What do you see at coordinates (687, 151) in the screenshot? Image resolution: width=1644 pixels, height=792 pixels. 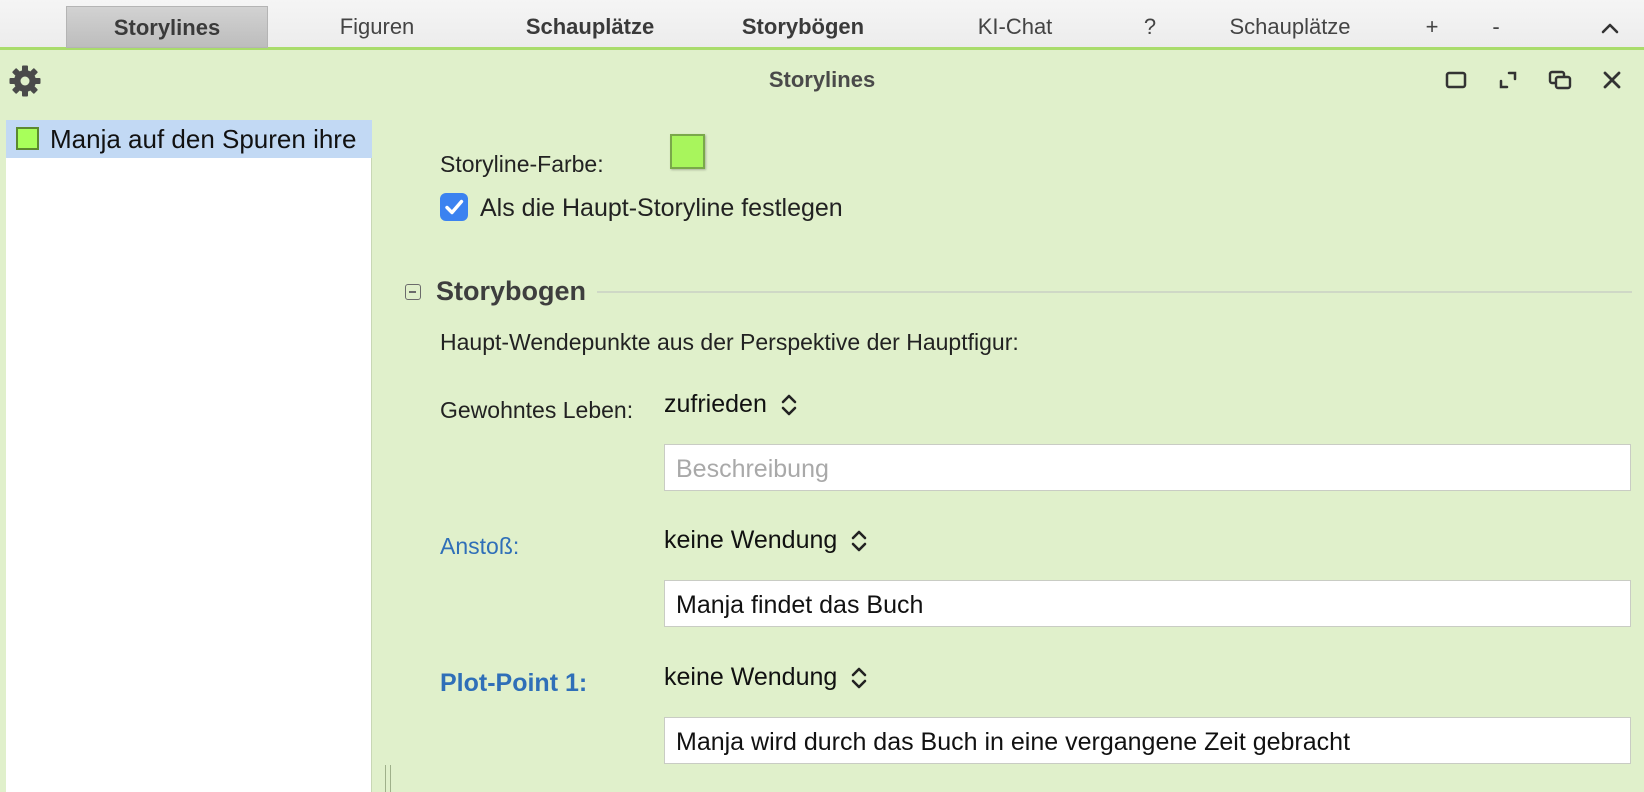 I see `storyline-color-picker` at bounding box center [687, 151].